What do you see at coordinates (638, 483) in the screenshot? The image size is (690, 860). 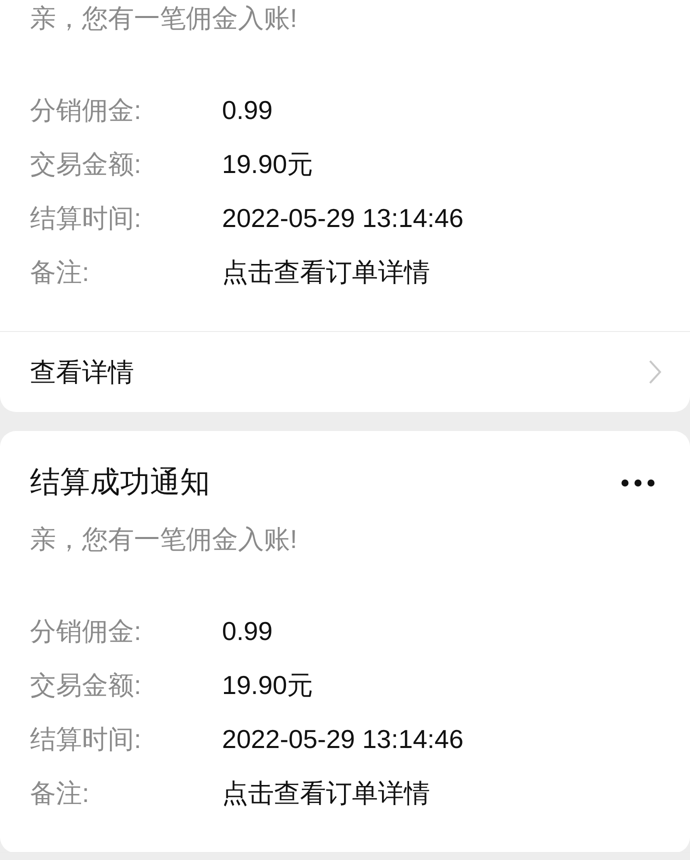 I see `more-icon` at bounding box center [638, 483].